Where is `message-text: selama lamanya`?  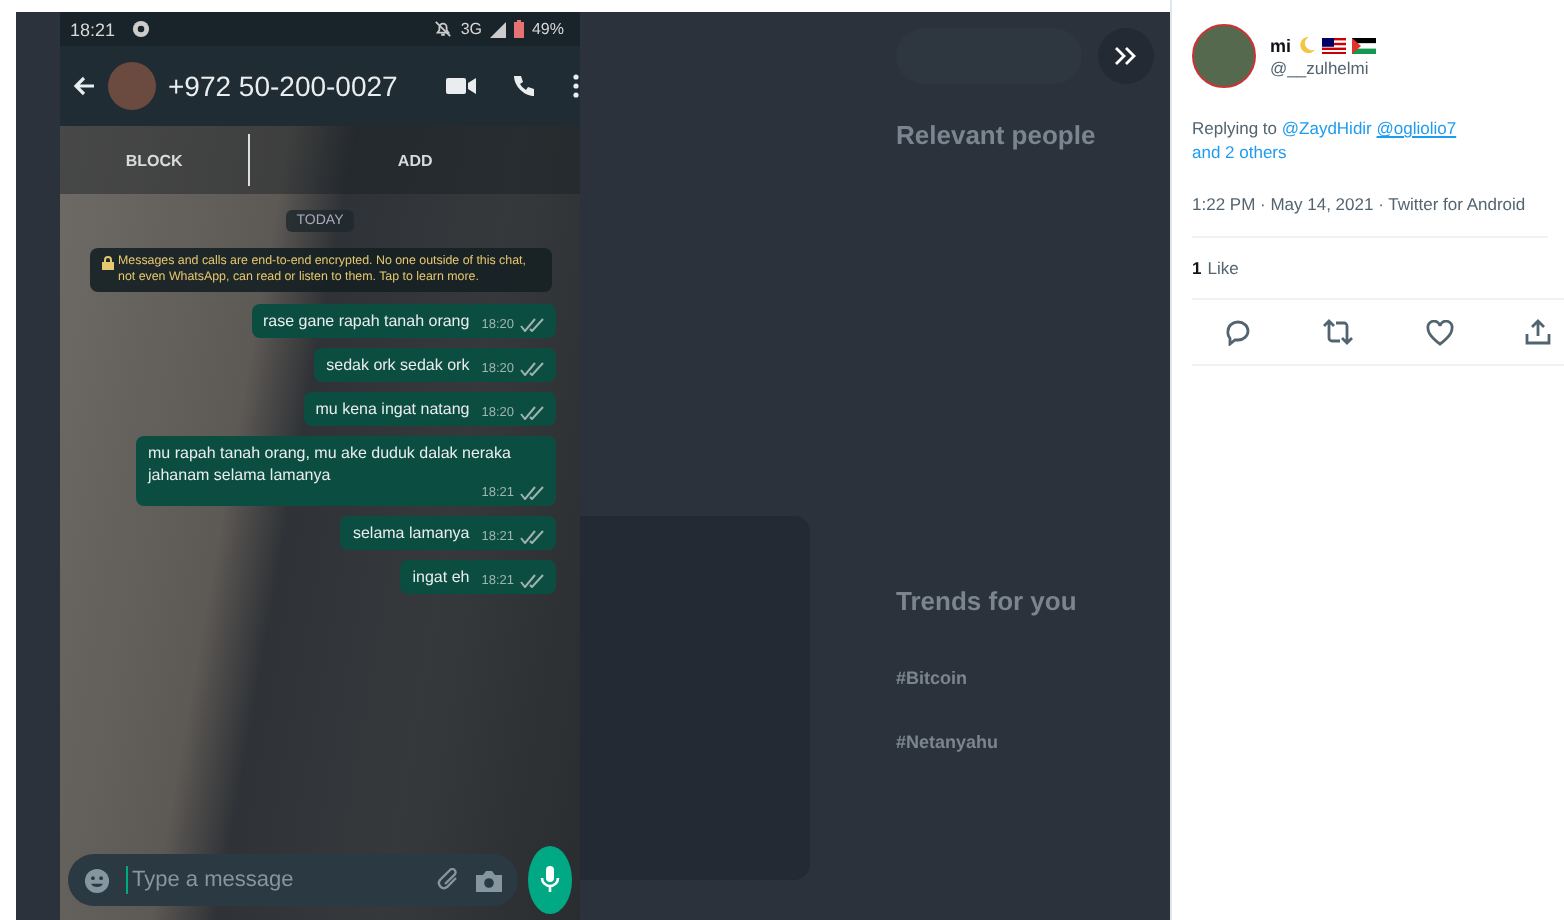
message-text: selama lamanya is located at coordinates (411, 533).